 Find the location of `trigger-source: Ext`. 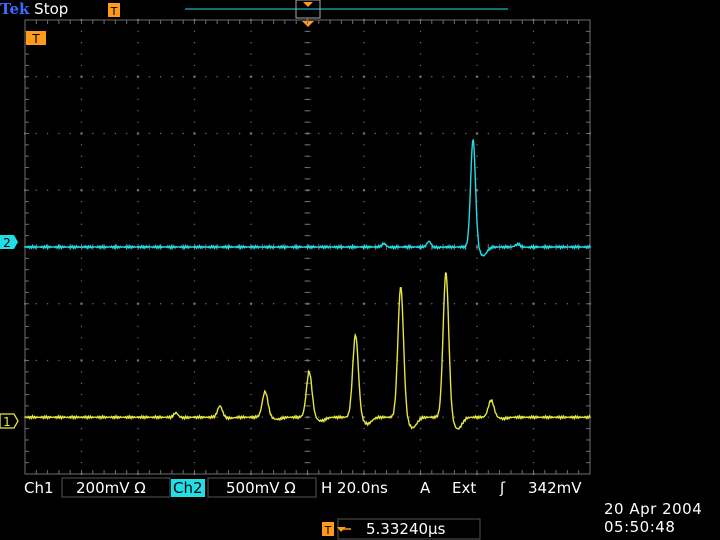

trigger-source: Ext is located at coordinates (464, 488).